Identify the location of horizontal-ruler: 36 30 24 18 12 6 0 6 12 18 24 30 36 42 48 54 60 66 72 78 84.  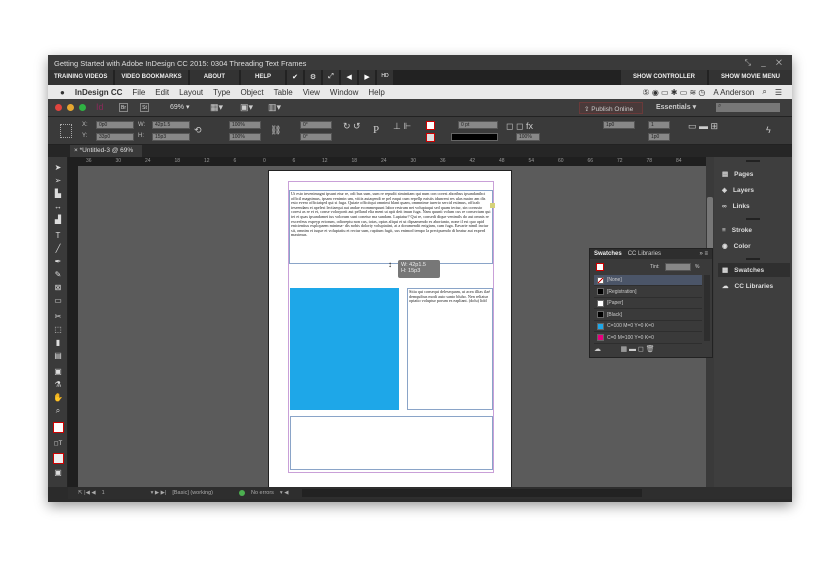
(395, 161).